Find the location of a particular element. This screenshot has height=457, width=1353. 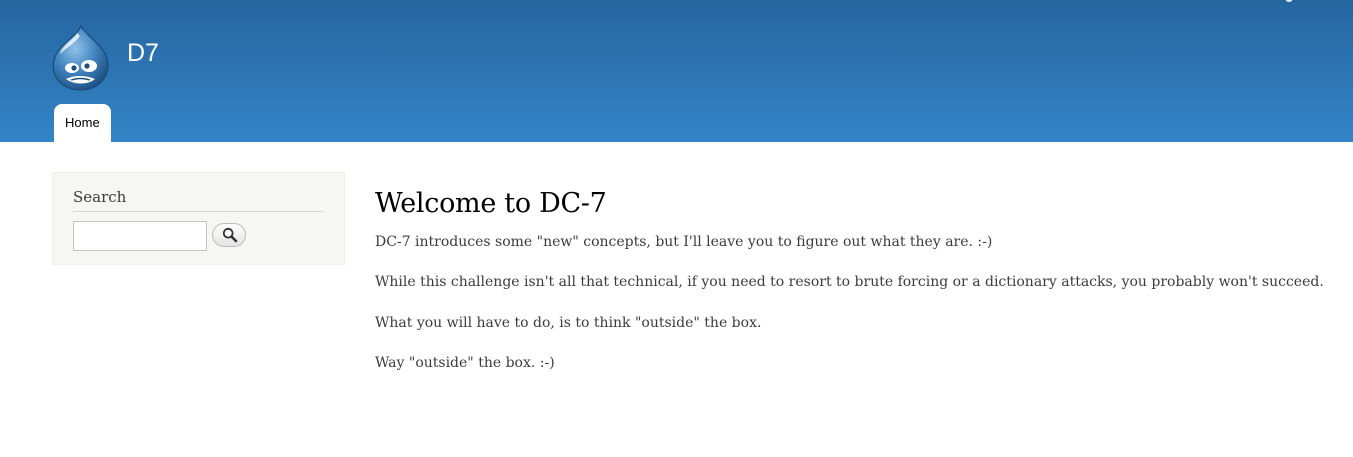

main-menu: Home is located at coordinates (82, 123).